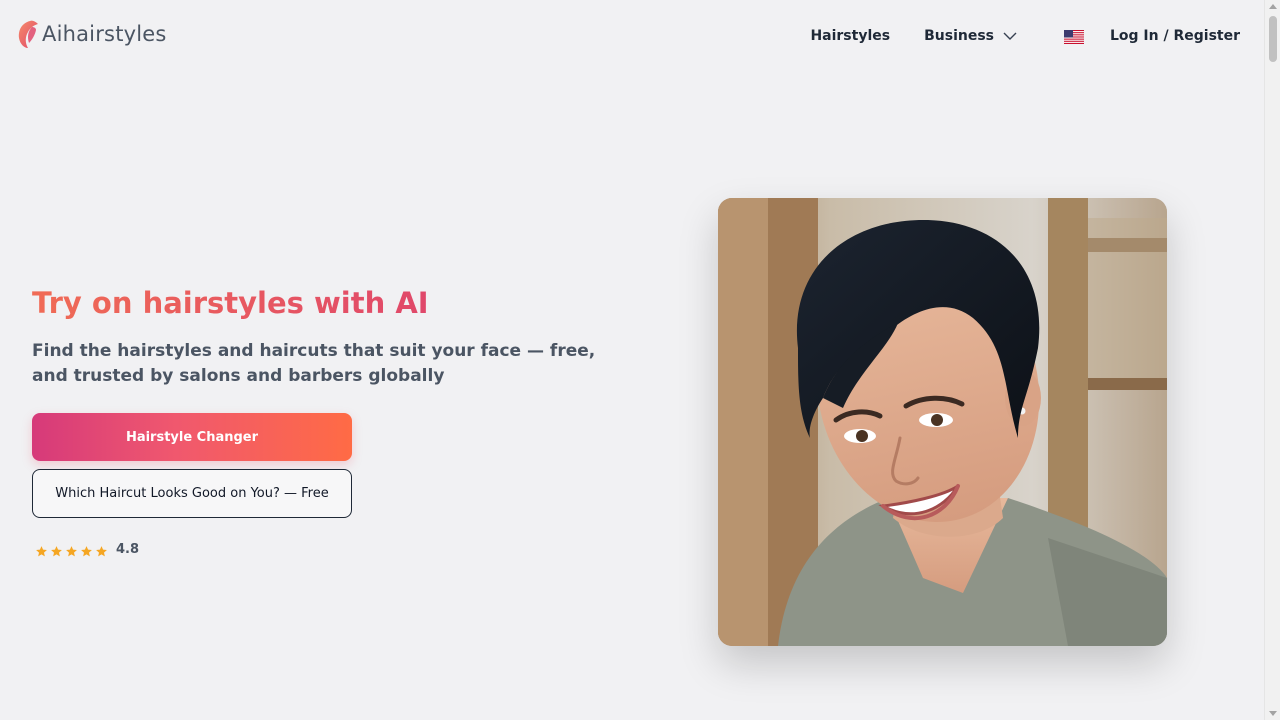  I want to click on us-flag-icon, so click(1074, 36).